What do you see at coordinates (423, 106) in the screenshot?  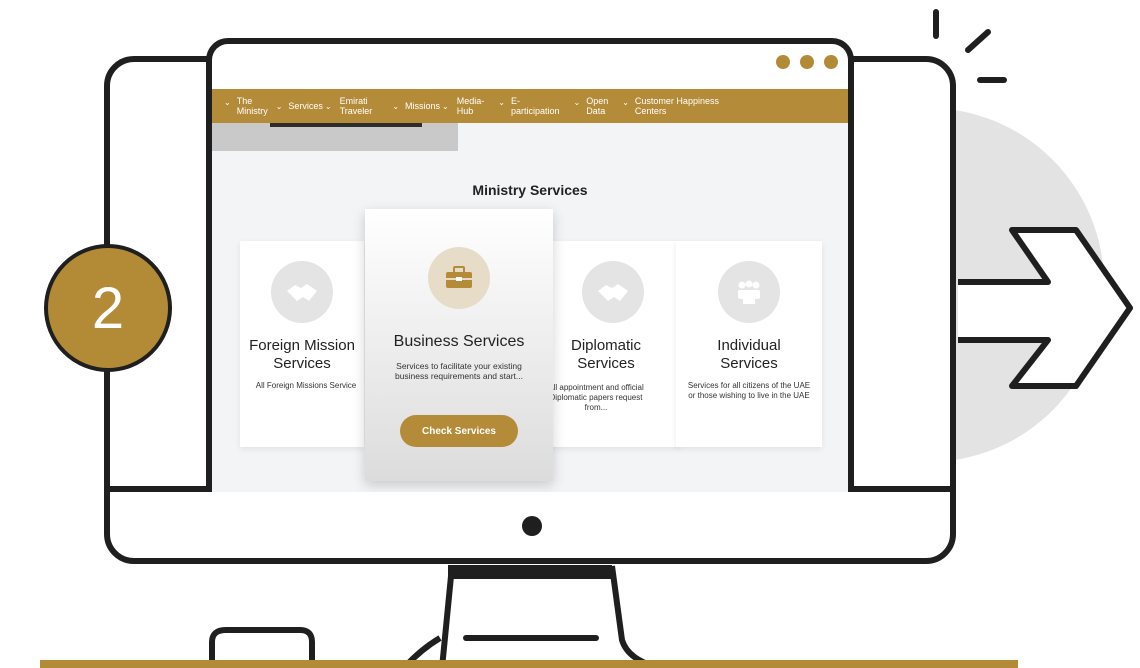 I see `nav-item-label: Missions` at bounding box center [423, 106].